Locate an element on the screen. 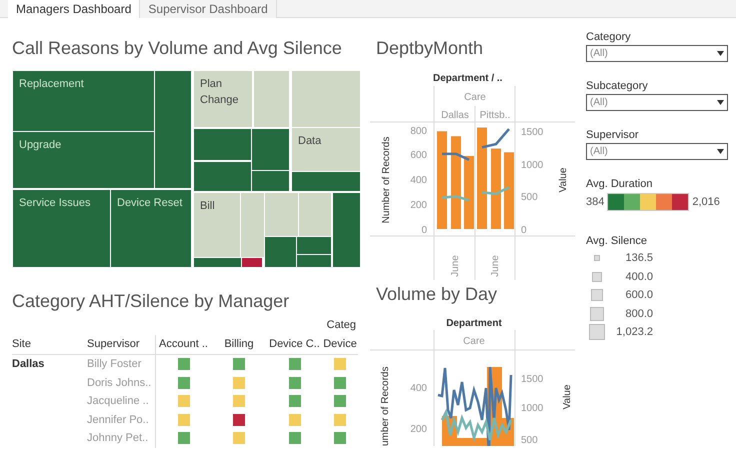 This screenshot has width=736, height=454. supervisor-cell: Jacqueline .. is located at coordinates (118, 401).